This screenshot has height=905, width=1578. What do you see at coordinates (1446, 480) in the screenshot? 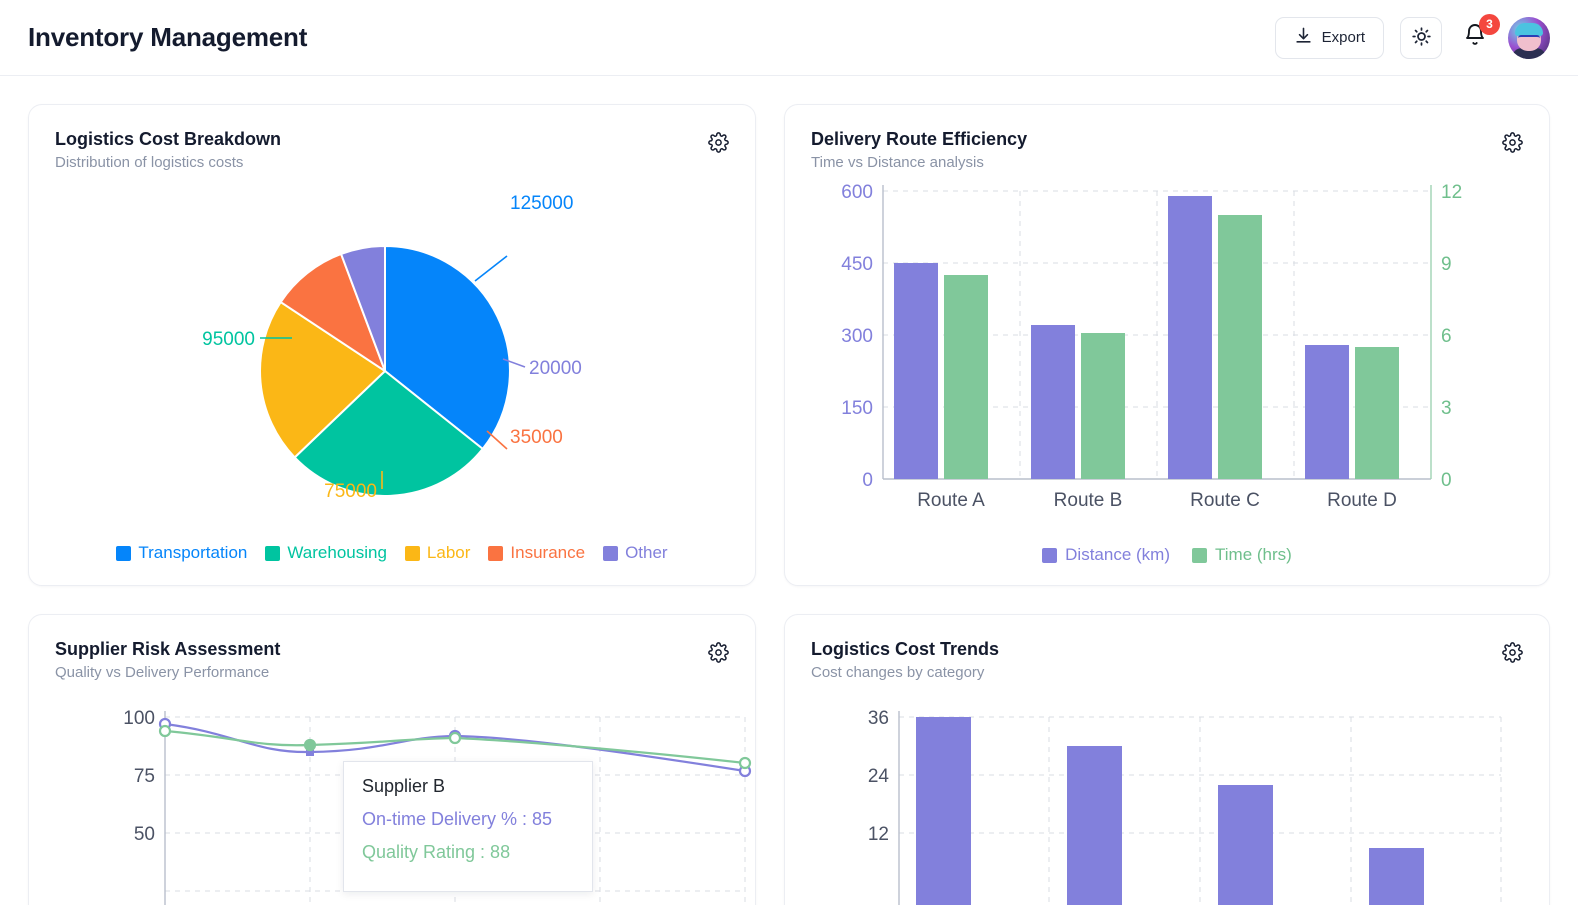
I see `right-axis-tick-0: 0` at bounding box center [1446, 480].